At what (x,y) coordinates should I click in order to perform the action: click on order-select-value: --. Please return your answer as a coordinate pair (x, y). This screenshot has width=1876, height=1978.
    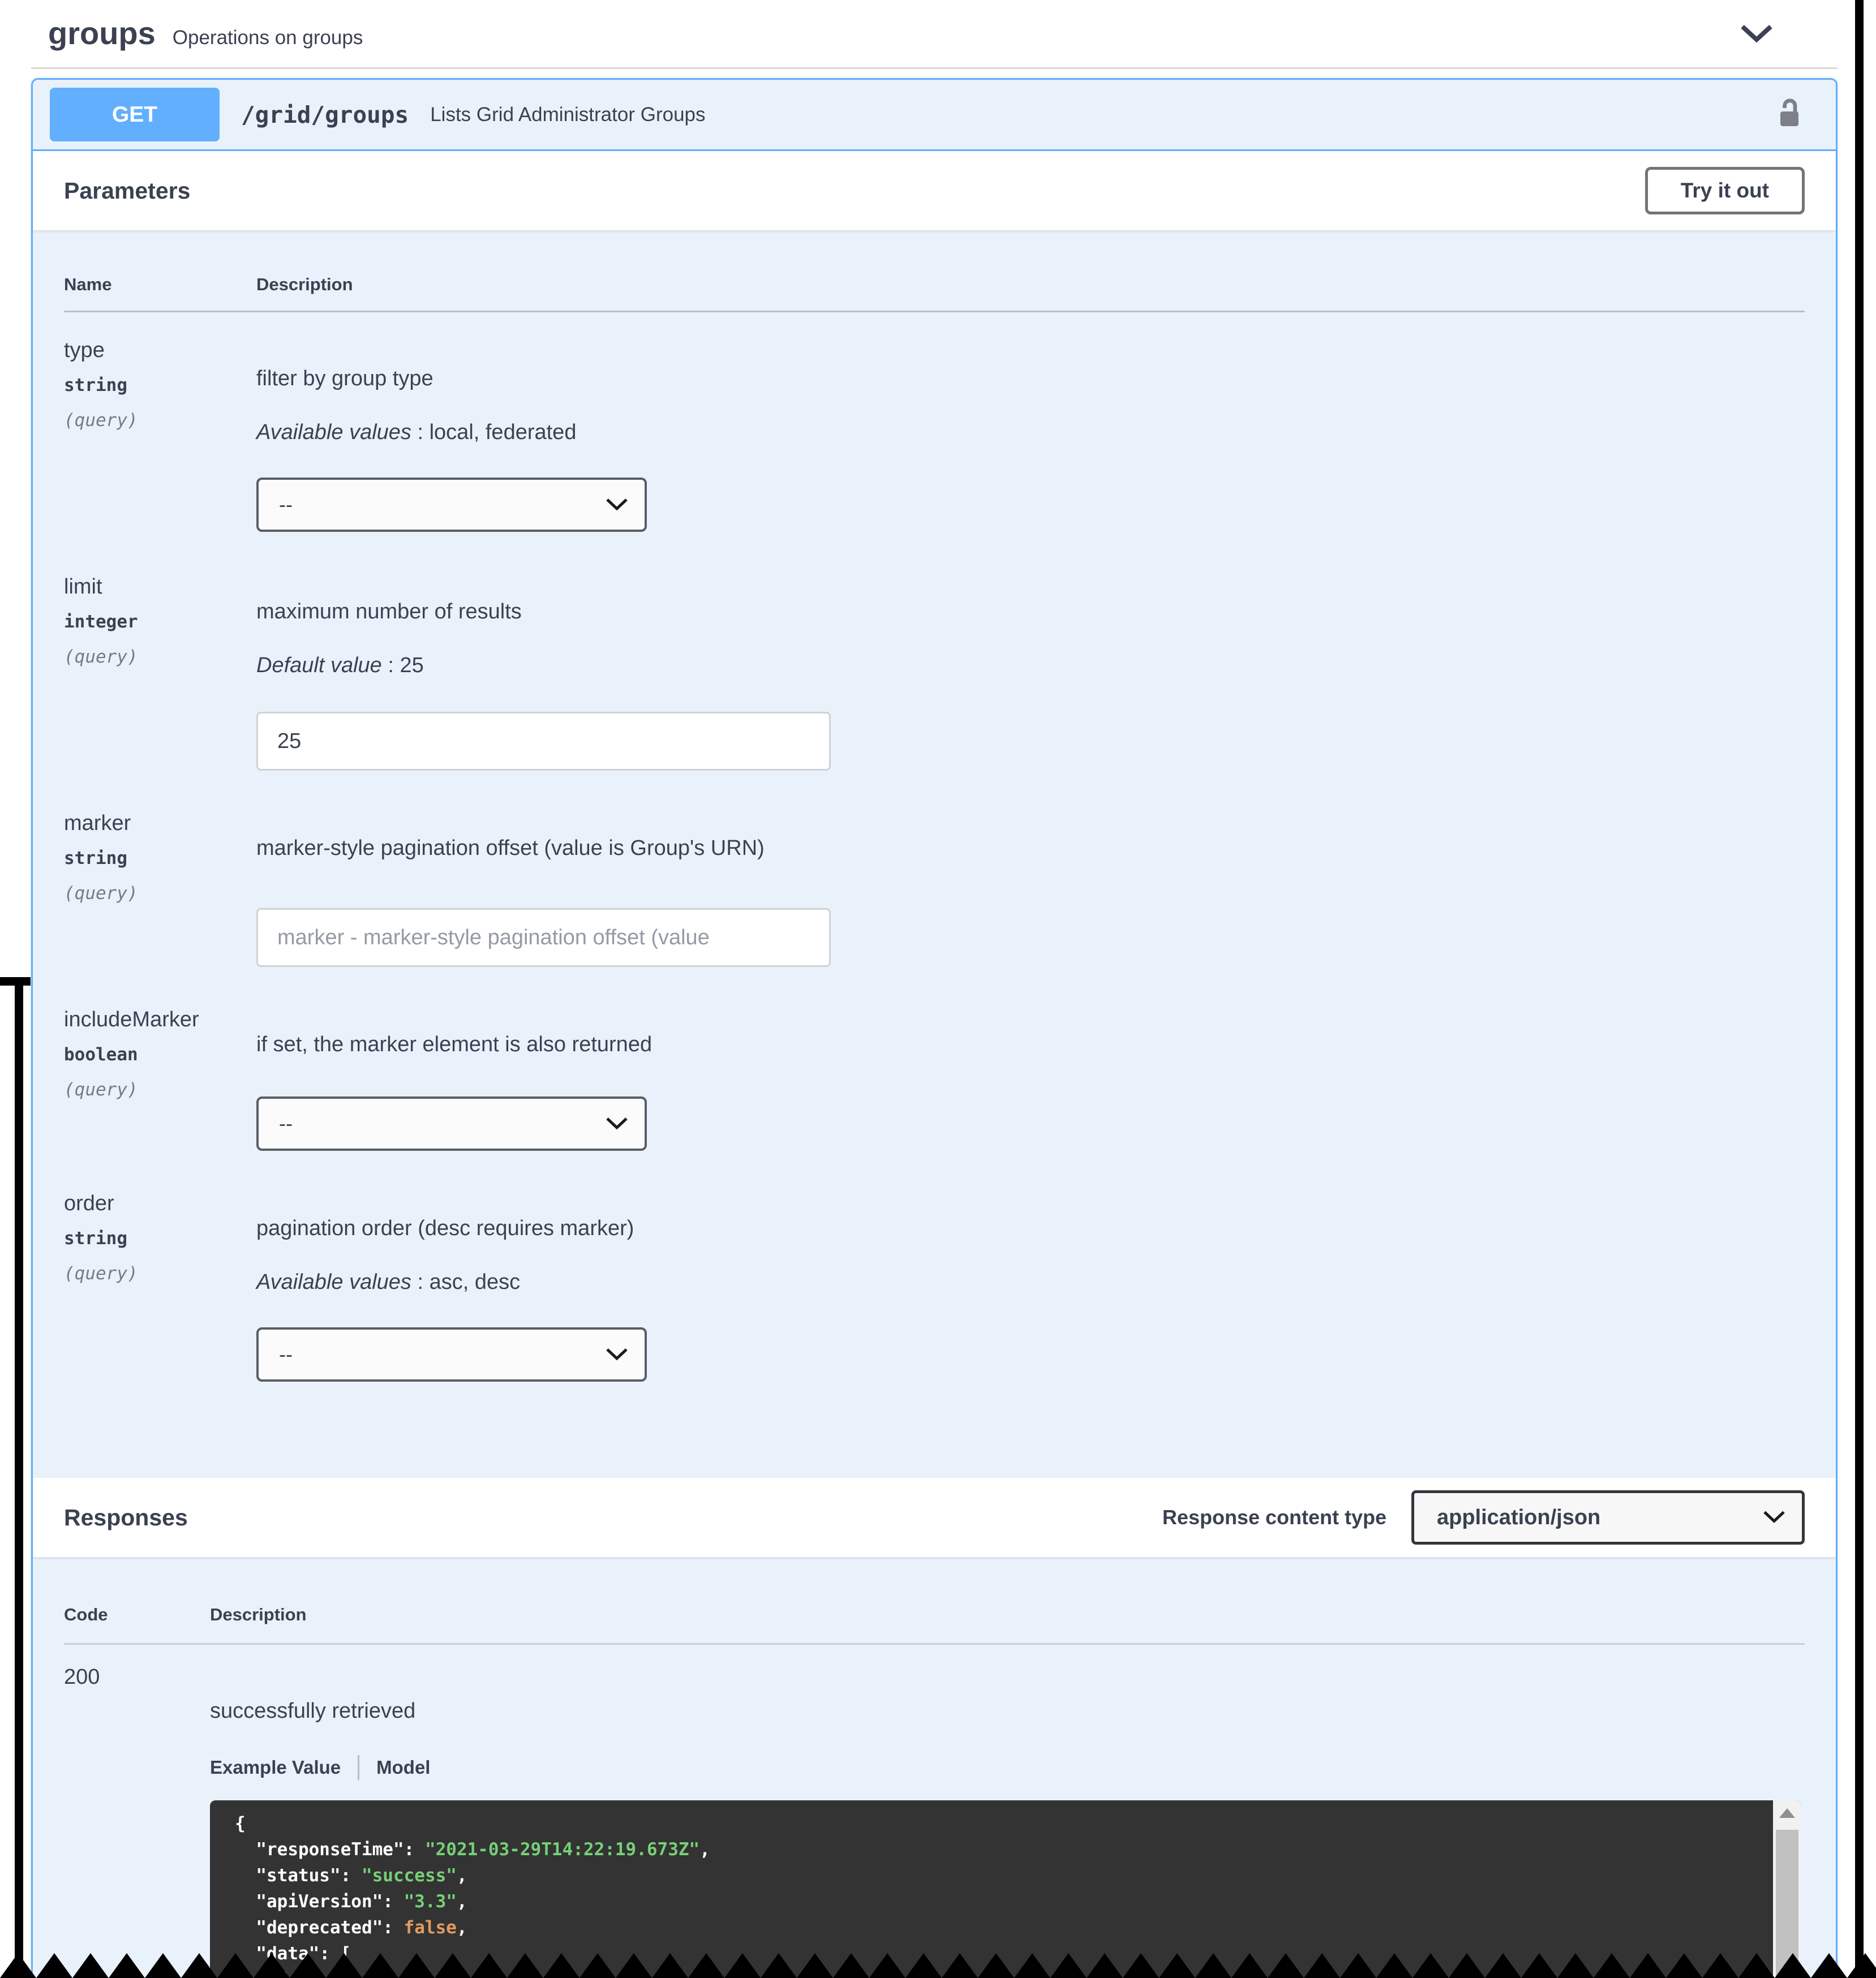
    Looking at the image, I should click on (286, 1354).